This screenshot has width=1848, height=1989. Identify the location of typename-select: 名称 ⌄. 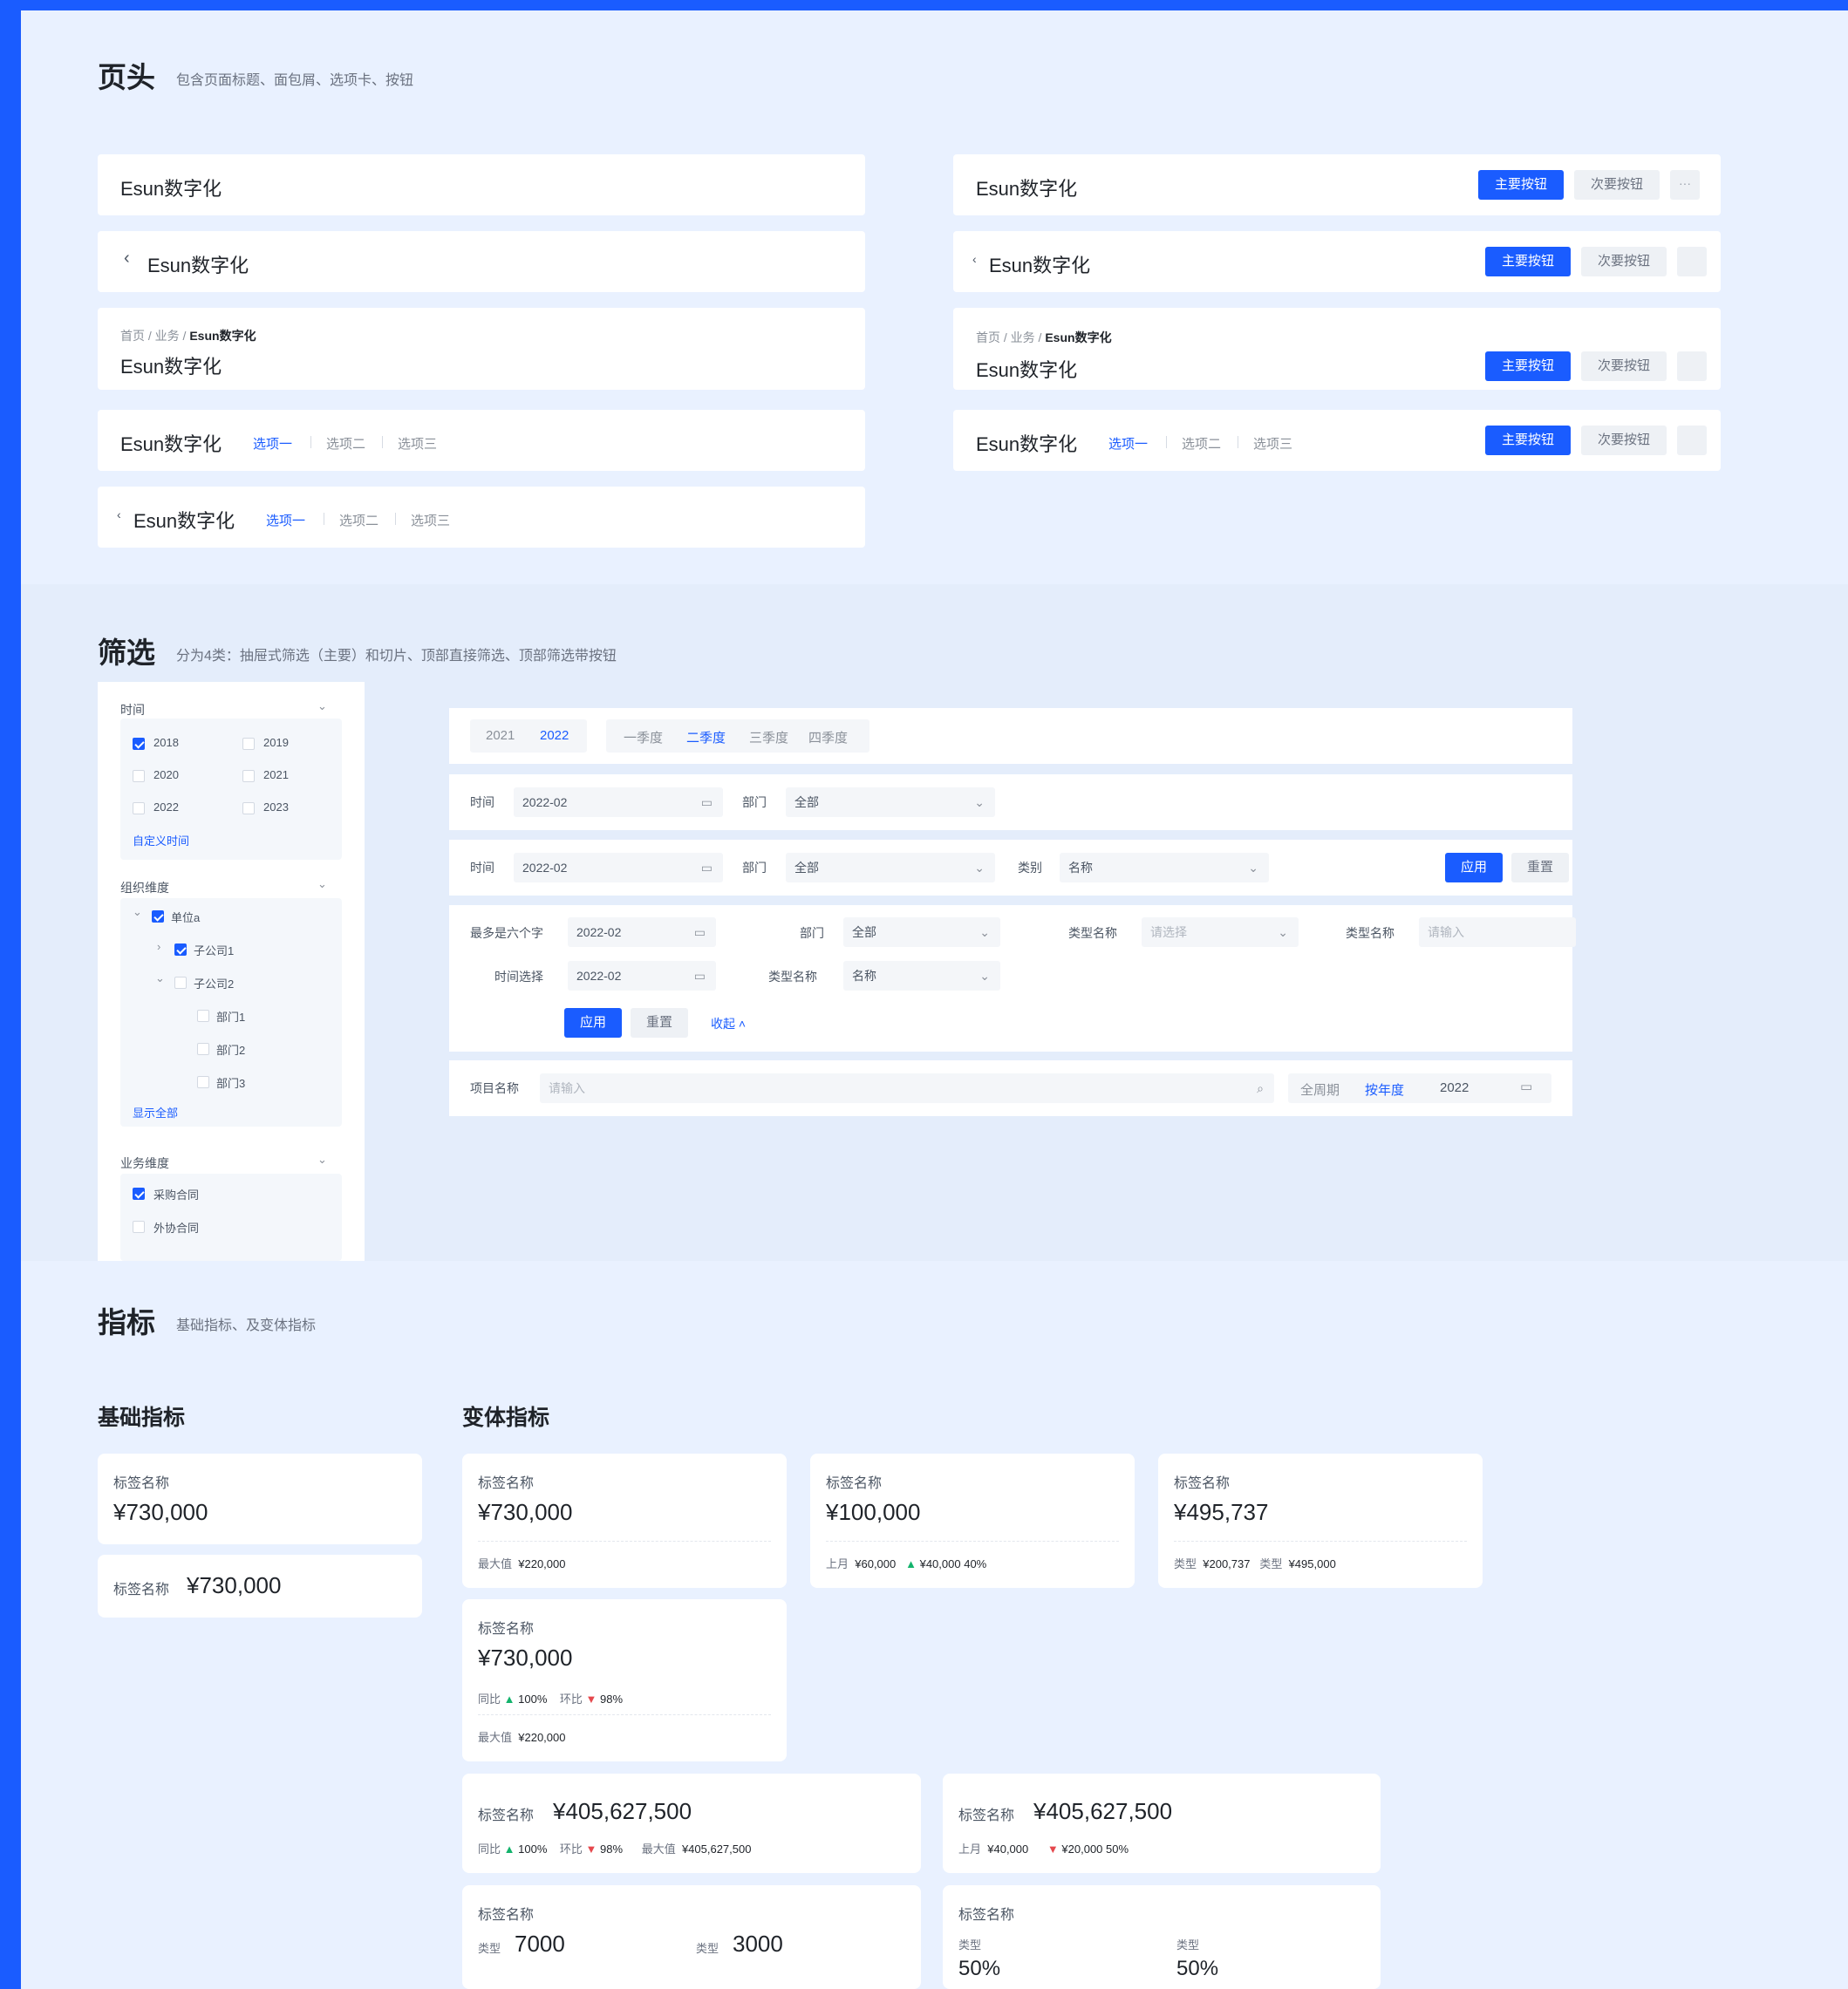
(922, 976).